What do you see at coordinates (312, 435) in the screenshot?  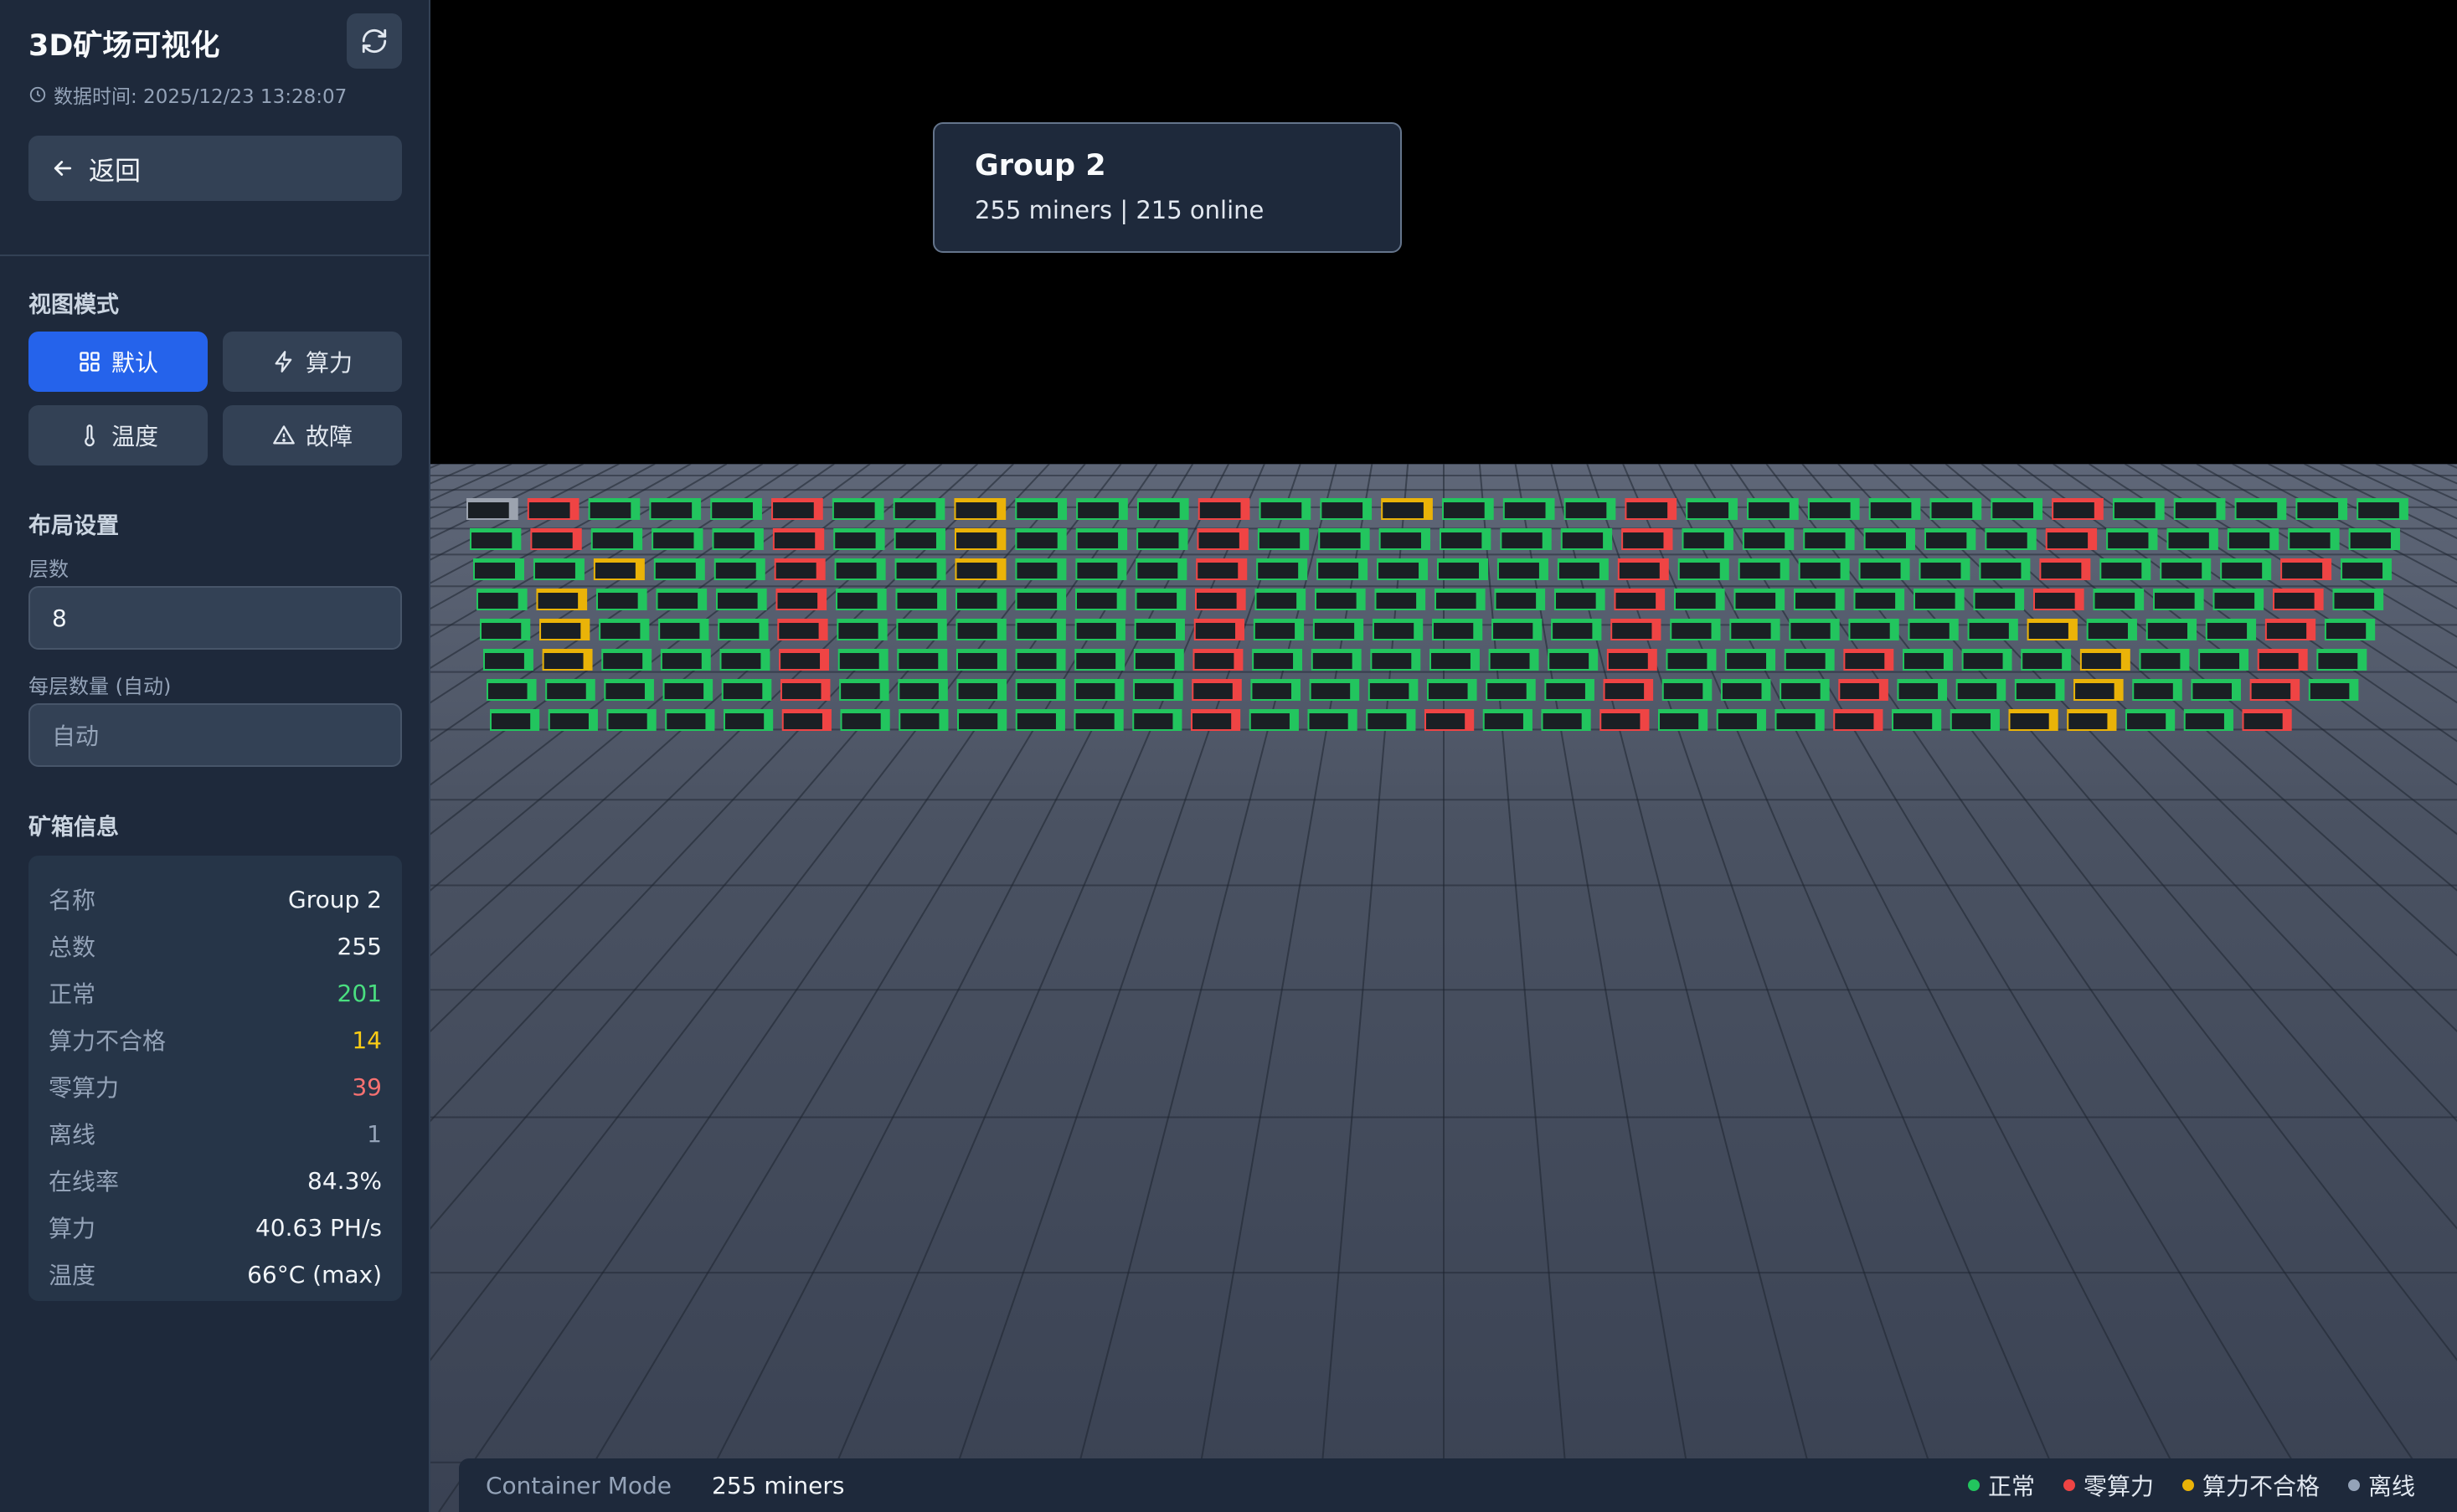 I see `view-mode-fault-button: 故障` at bounding box center [312, 435].